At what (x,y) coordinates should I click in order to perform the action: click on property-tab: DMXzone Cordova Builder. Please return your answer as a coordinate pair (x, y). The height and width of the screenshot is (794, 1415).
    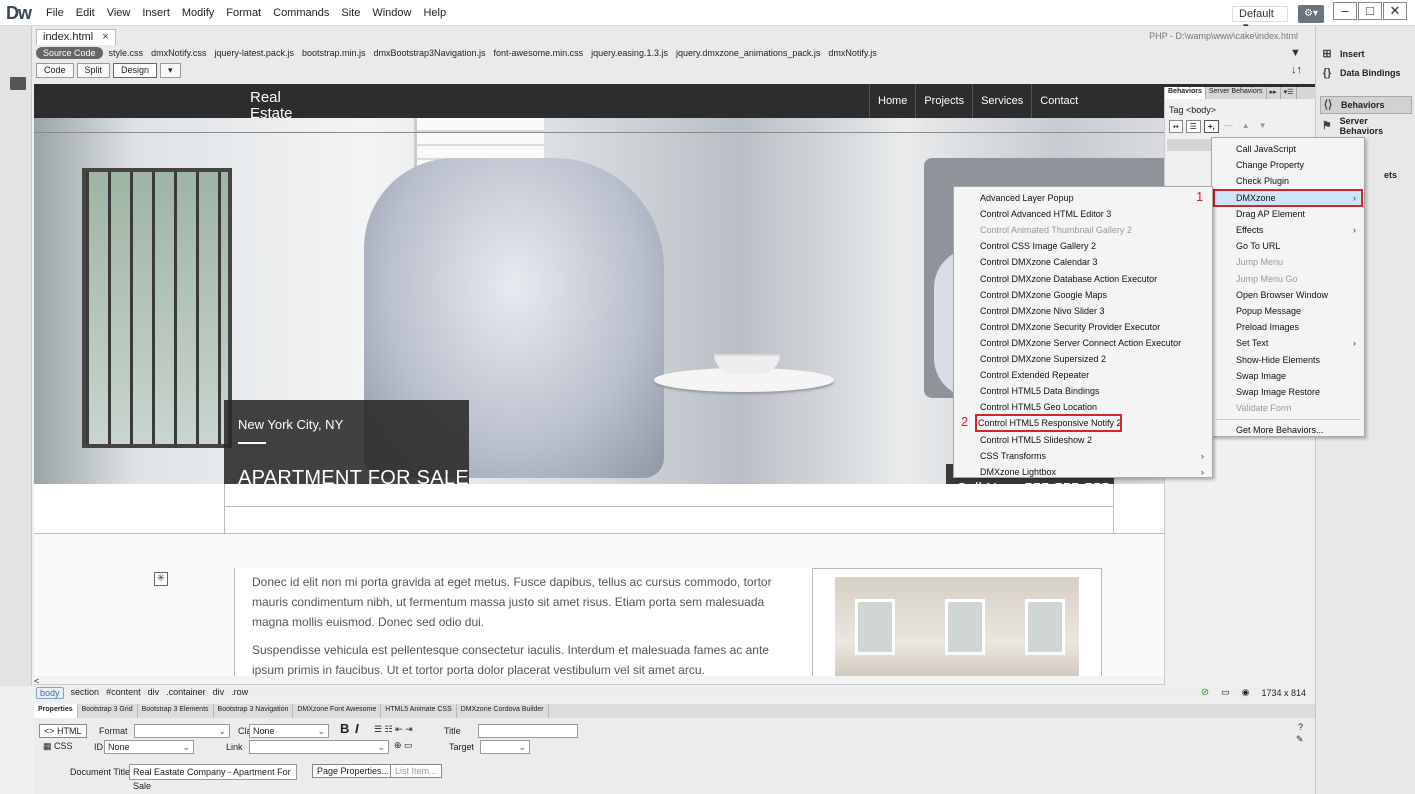
    Looking at the image, I should click on (503, 711).